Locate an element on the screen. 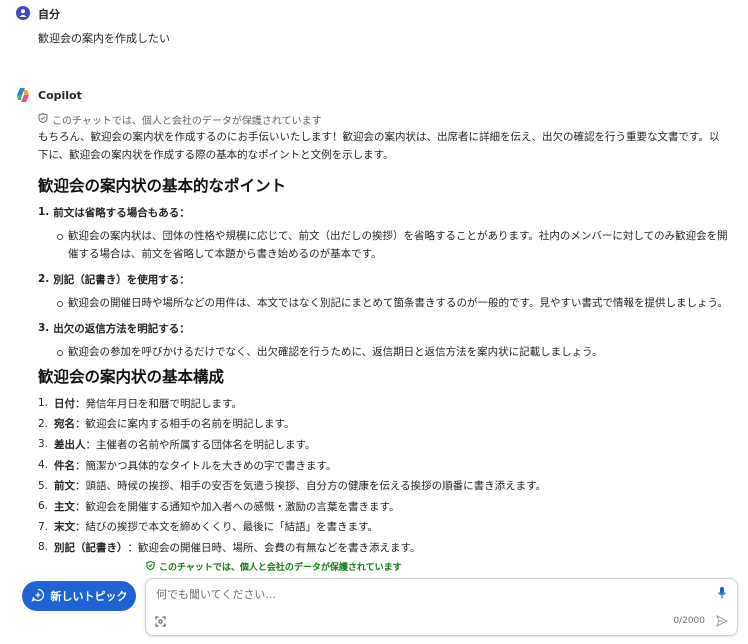 The width and height of the screenshot is (748, 644). list-number: 8. is located at coordinates (43, 547).